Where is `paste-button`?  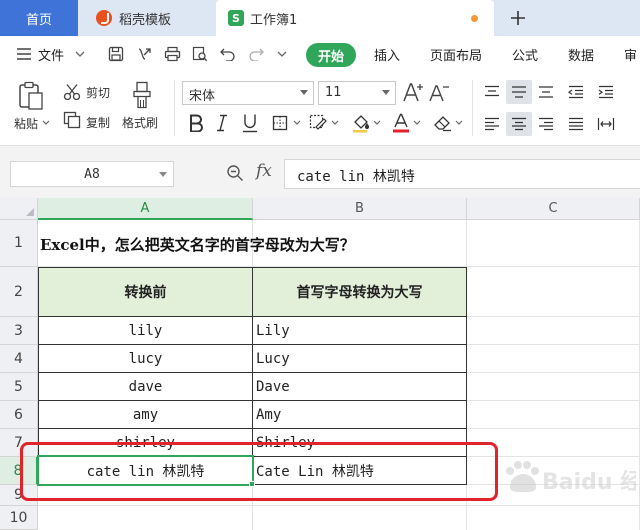
paste-button is located at coordinates (31, 96).